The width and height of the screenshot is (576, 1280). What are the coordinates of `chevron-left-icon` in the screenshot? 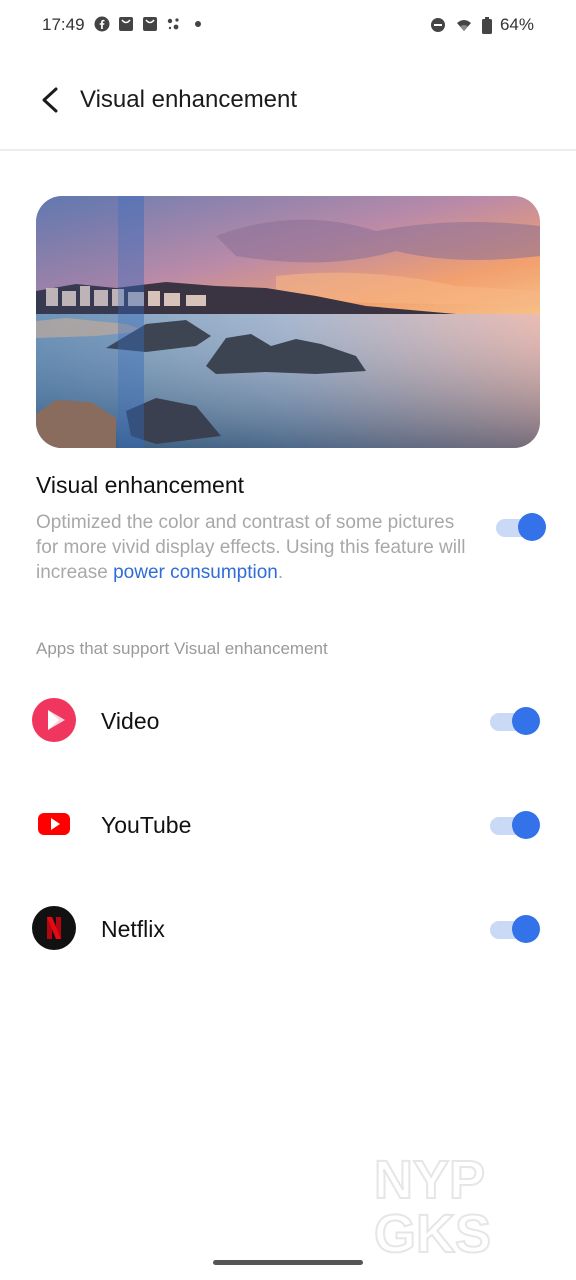 It's located at (50, 100).